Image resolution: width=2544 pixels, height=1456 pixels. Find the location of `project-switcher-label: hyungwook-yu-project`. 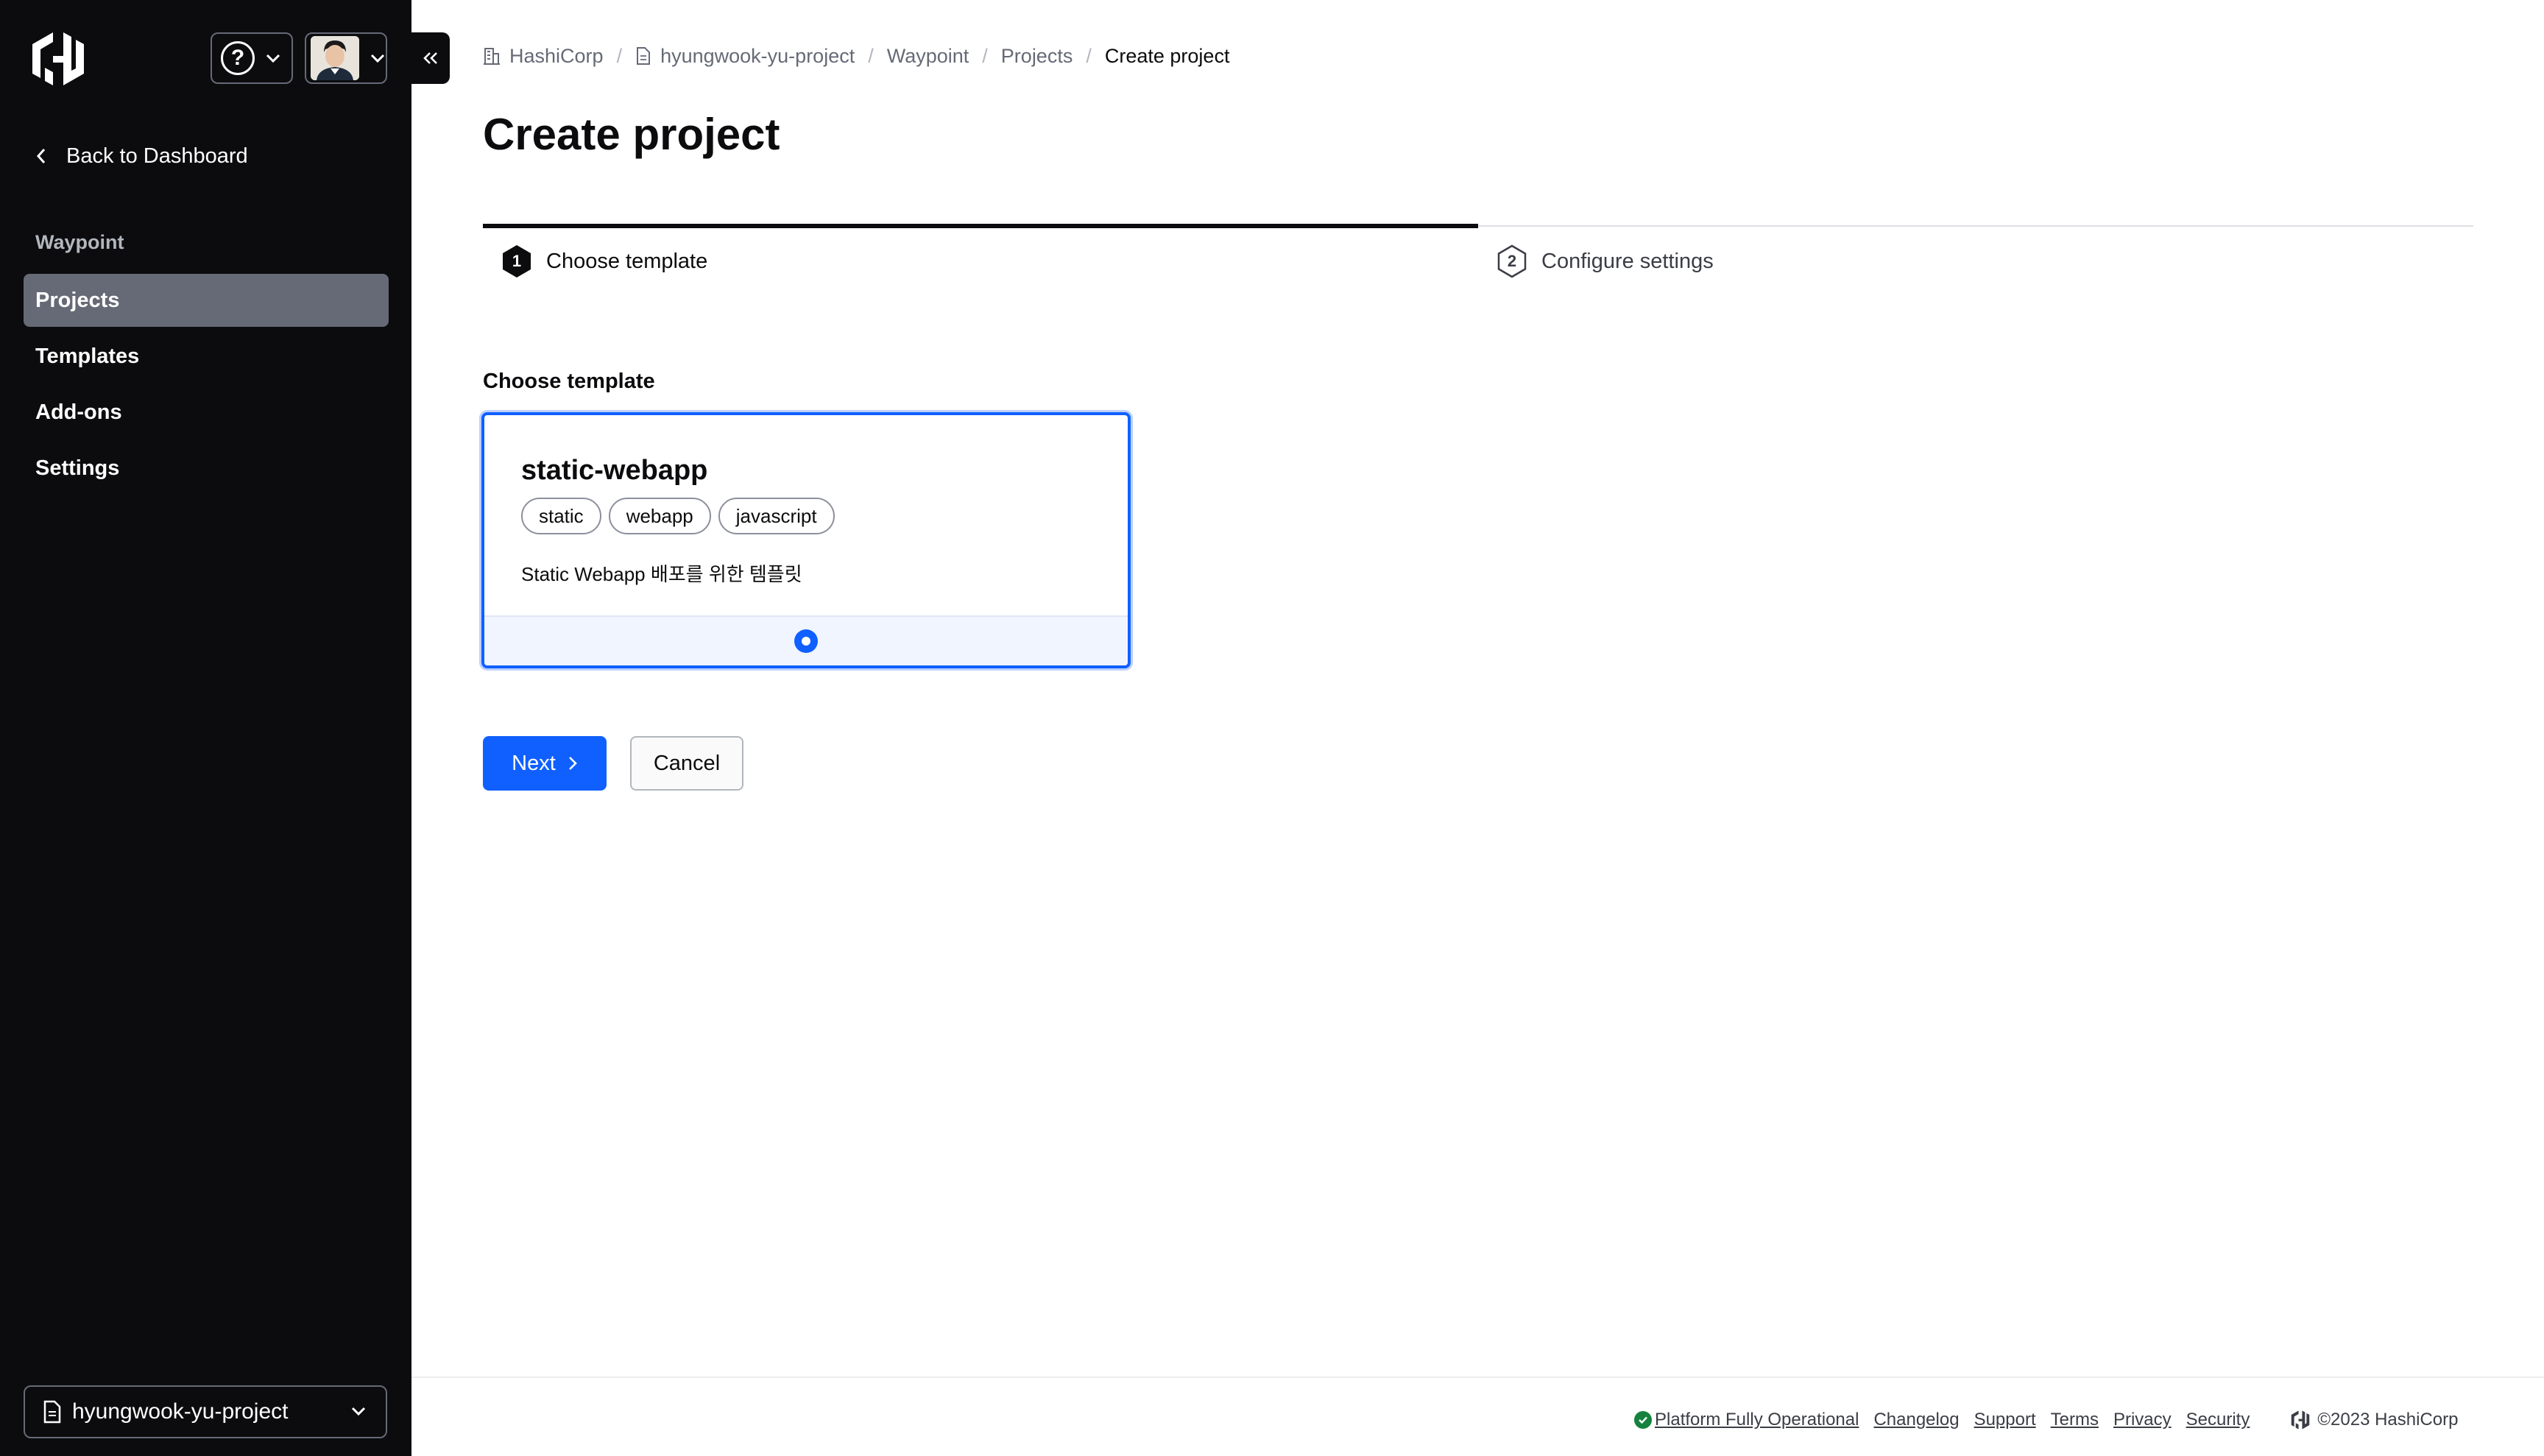

project-switcher-label: hyungwook-yu-project is located at coordinates (180, 1411).